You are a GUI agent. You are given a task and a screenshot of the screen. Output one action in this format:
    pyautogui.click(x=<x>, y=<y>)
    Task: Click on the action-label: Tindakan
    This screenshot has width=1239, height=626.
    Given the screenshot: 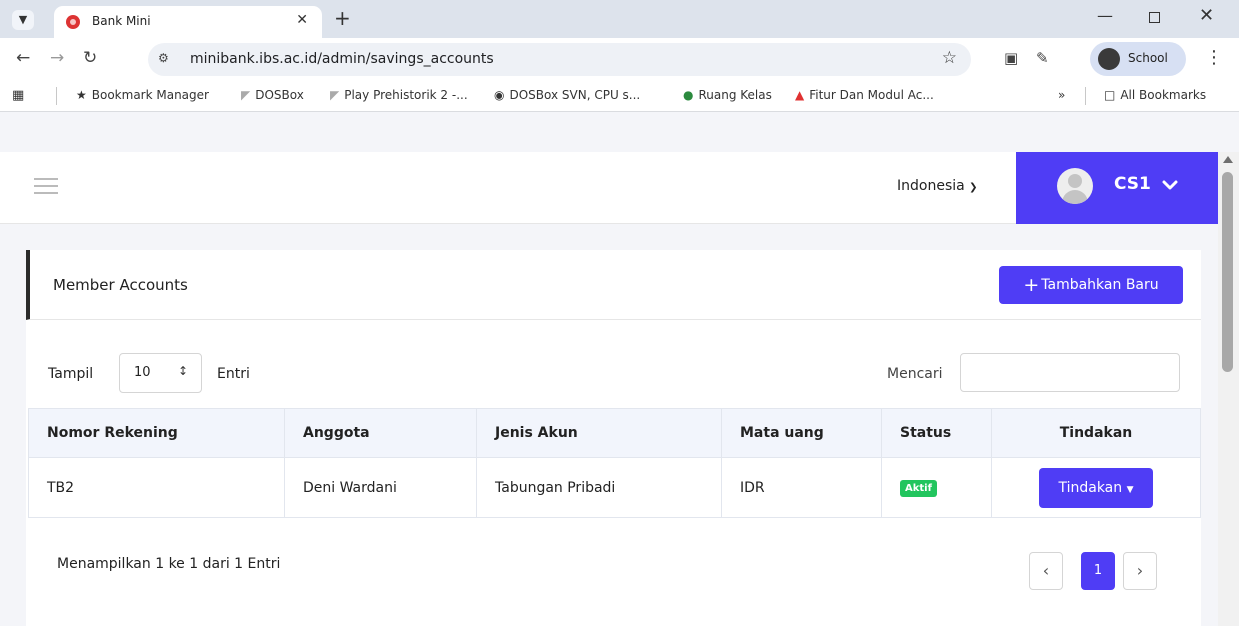 What is the action you would take?
    pyautogui.click(x=1090, y=487)
    